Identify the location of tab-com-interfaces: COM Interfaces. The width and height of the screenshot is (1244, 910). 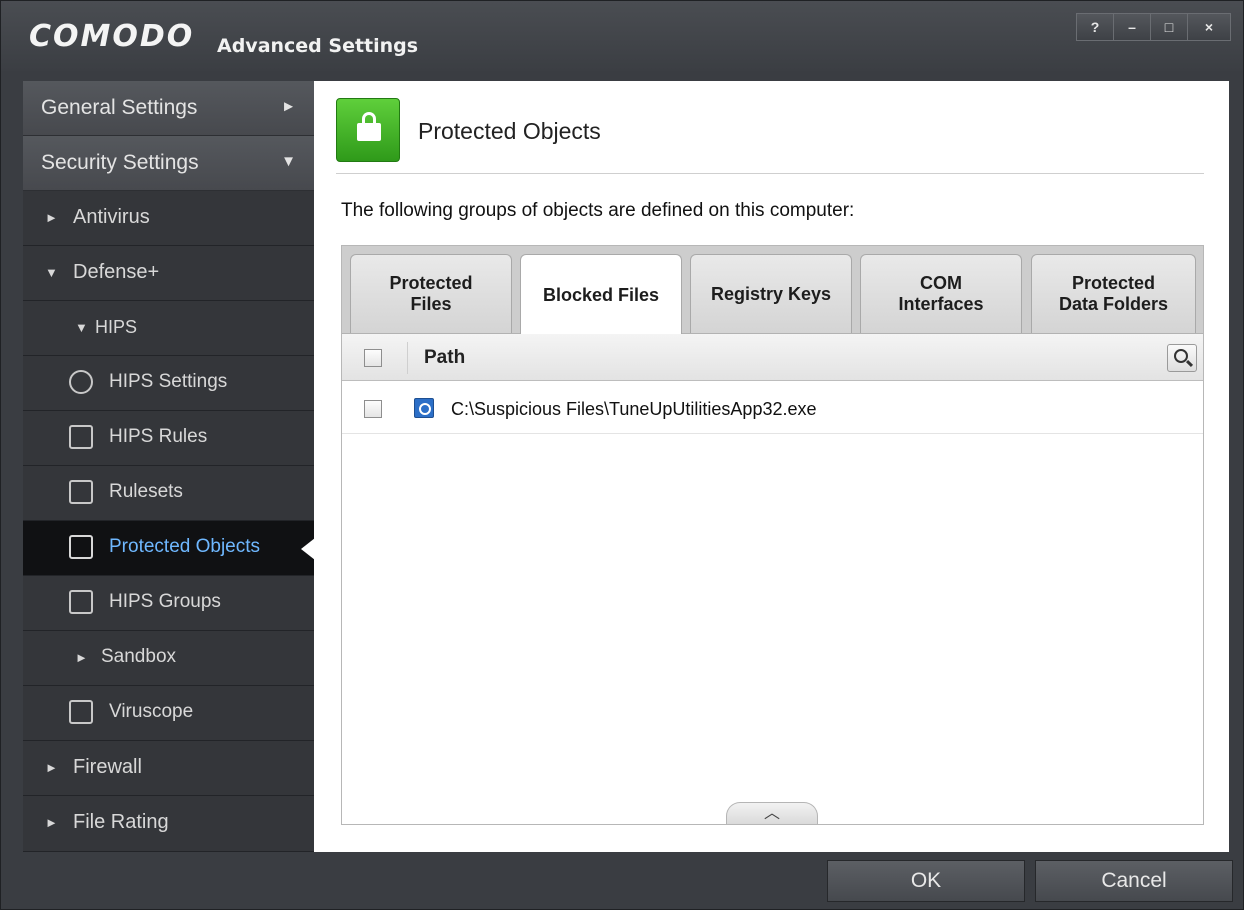
(941, 293).